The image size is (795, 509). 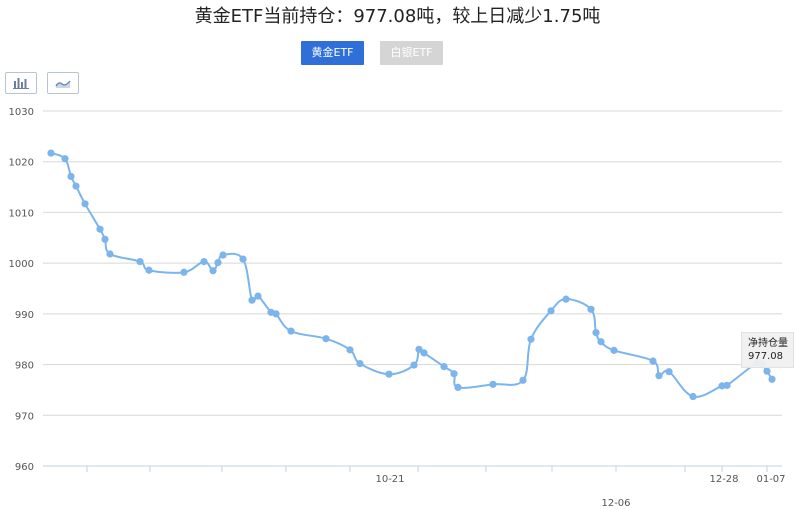 What do you see at coordinates (768, 343) in the screenshot?
I see `tooltip-label: 净持仓量` at bounding box center [768, 343].